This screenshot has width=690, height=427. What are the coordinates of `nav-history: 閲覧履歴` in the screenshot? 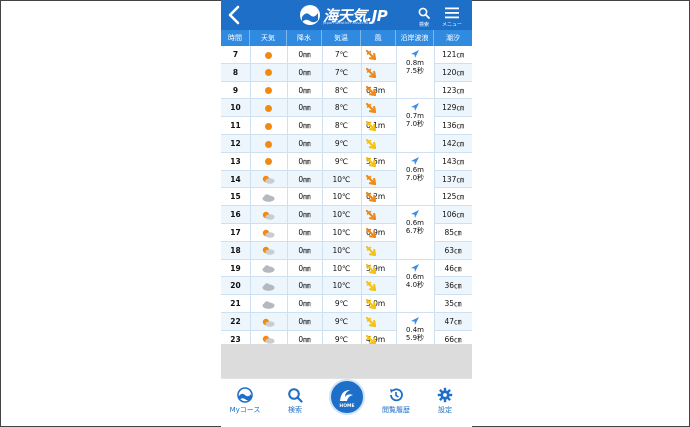 It's located at (396, 401).